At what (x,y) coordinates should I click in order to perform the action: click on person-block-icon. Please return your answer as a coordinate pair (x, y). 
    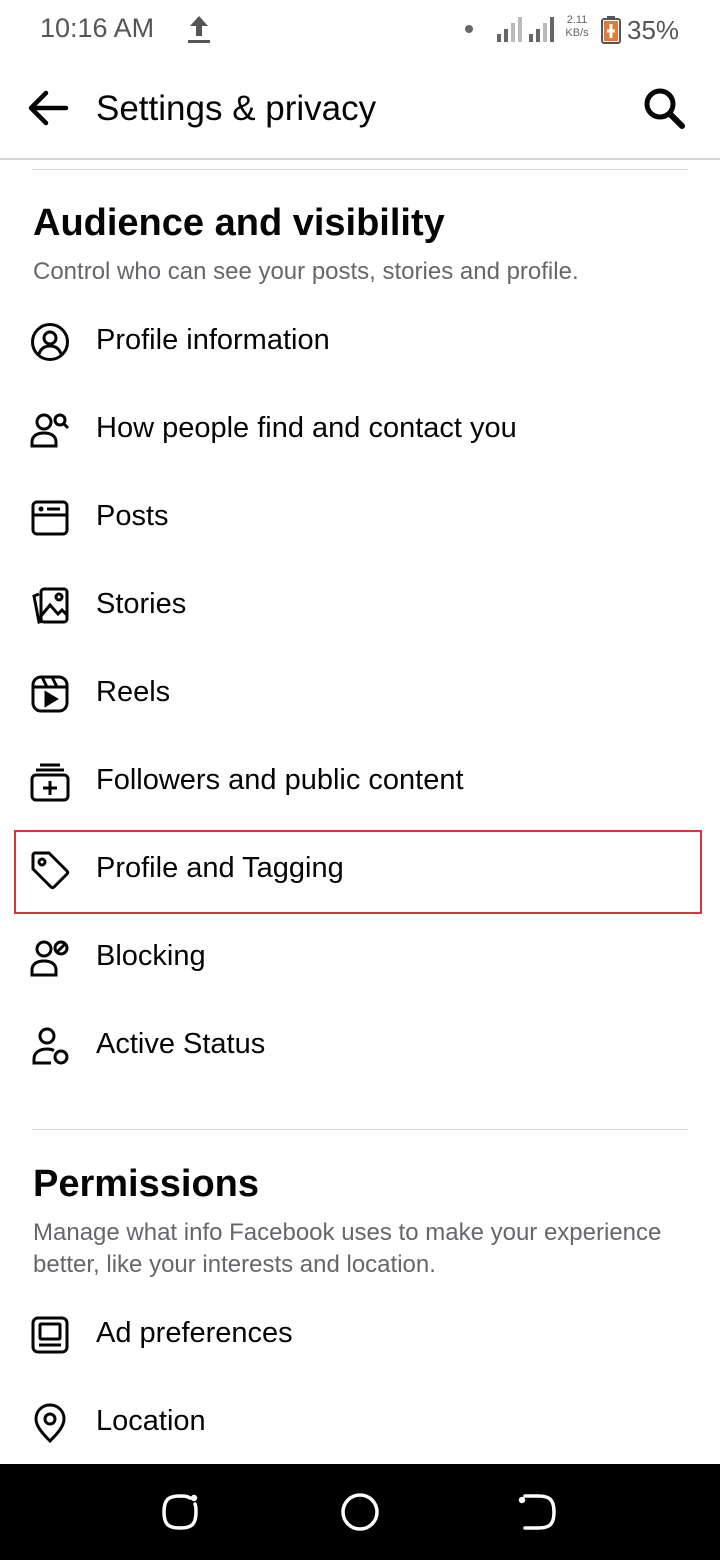
    Looking at the image, I should click on (49, 958).